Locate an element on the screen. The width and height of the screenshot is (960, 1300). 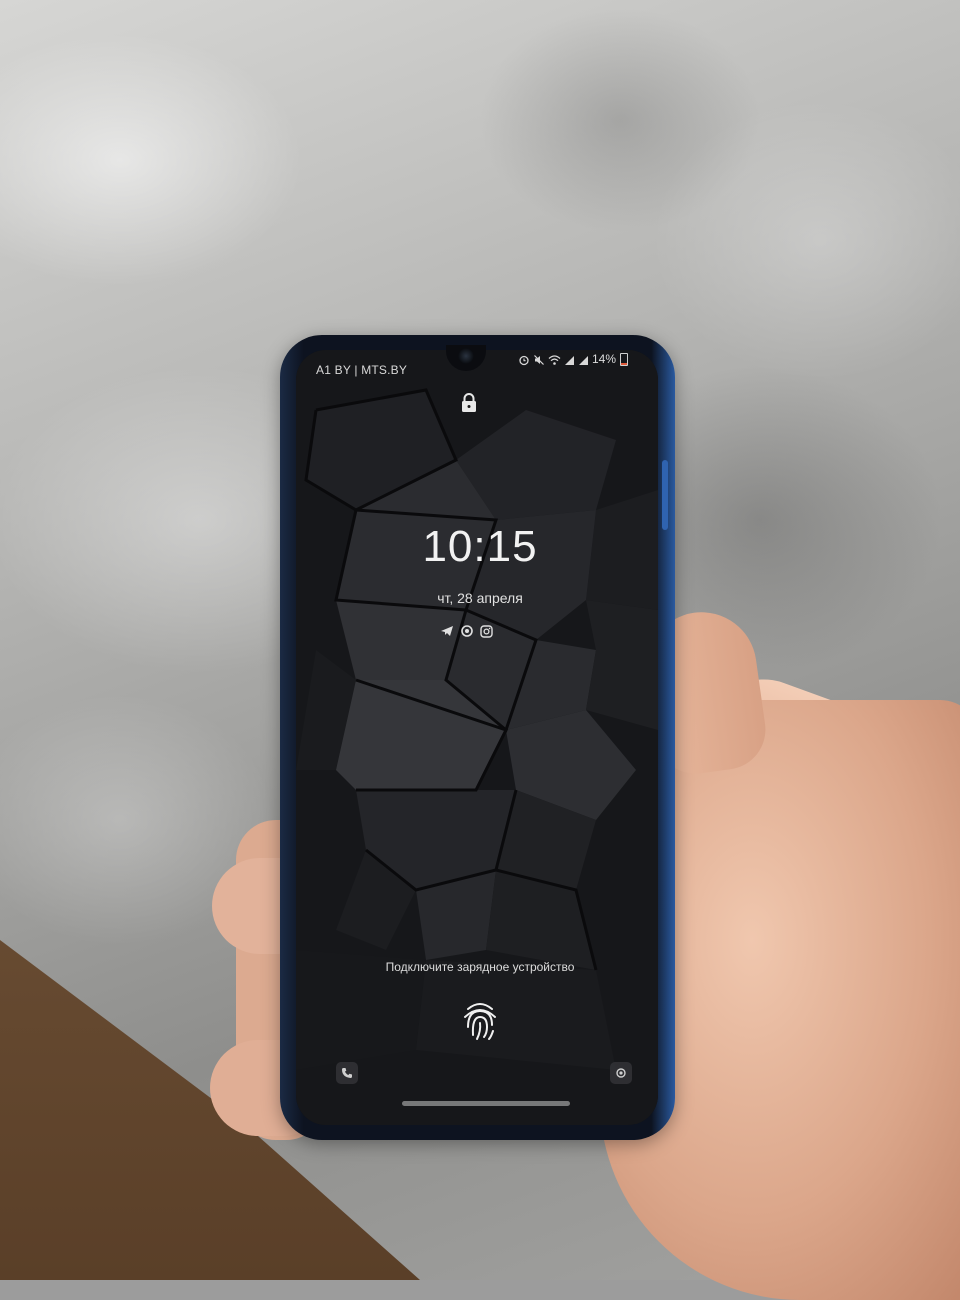
sync-icon is located at coordinates (467, 631).